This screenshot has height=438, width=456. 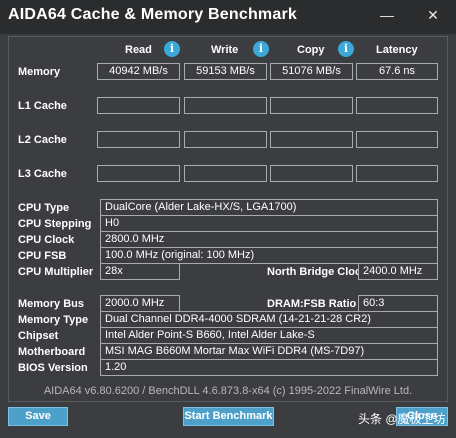 What do you see at coordinates (138, 71) in the screenshot?
I see `memory-read-value: 40942 MB/s` at bounding box center [138, 71].